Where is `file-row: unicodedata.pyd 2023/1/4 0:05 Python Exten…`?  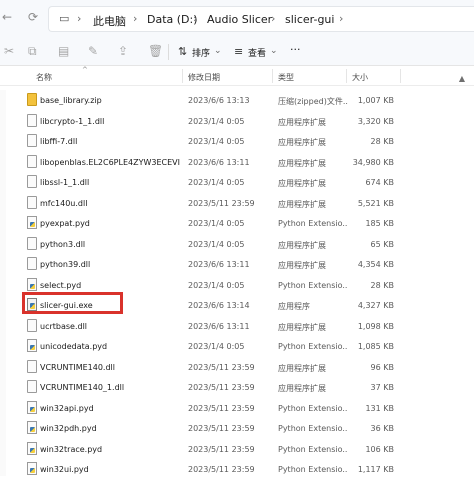
file-row: unicodedata.pyd 2023/1/4 0:05 Python Exten… is located at coordinates (237, 346).